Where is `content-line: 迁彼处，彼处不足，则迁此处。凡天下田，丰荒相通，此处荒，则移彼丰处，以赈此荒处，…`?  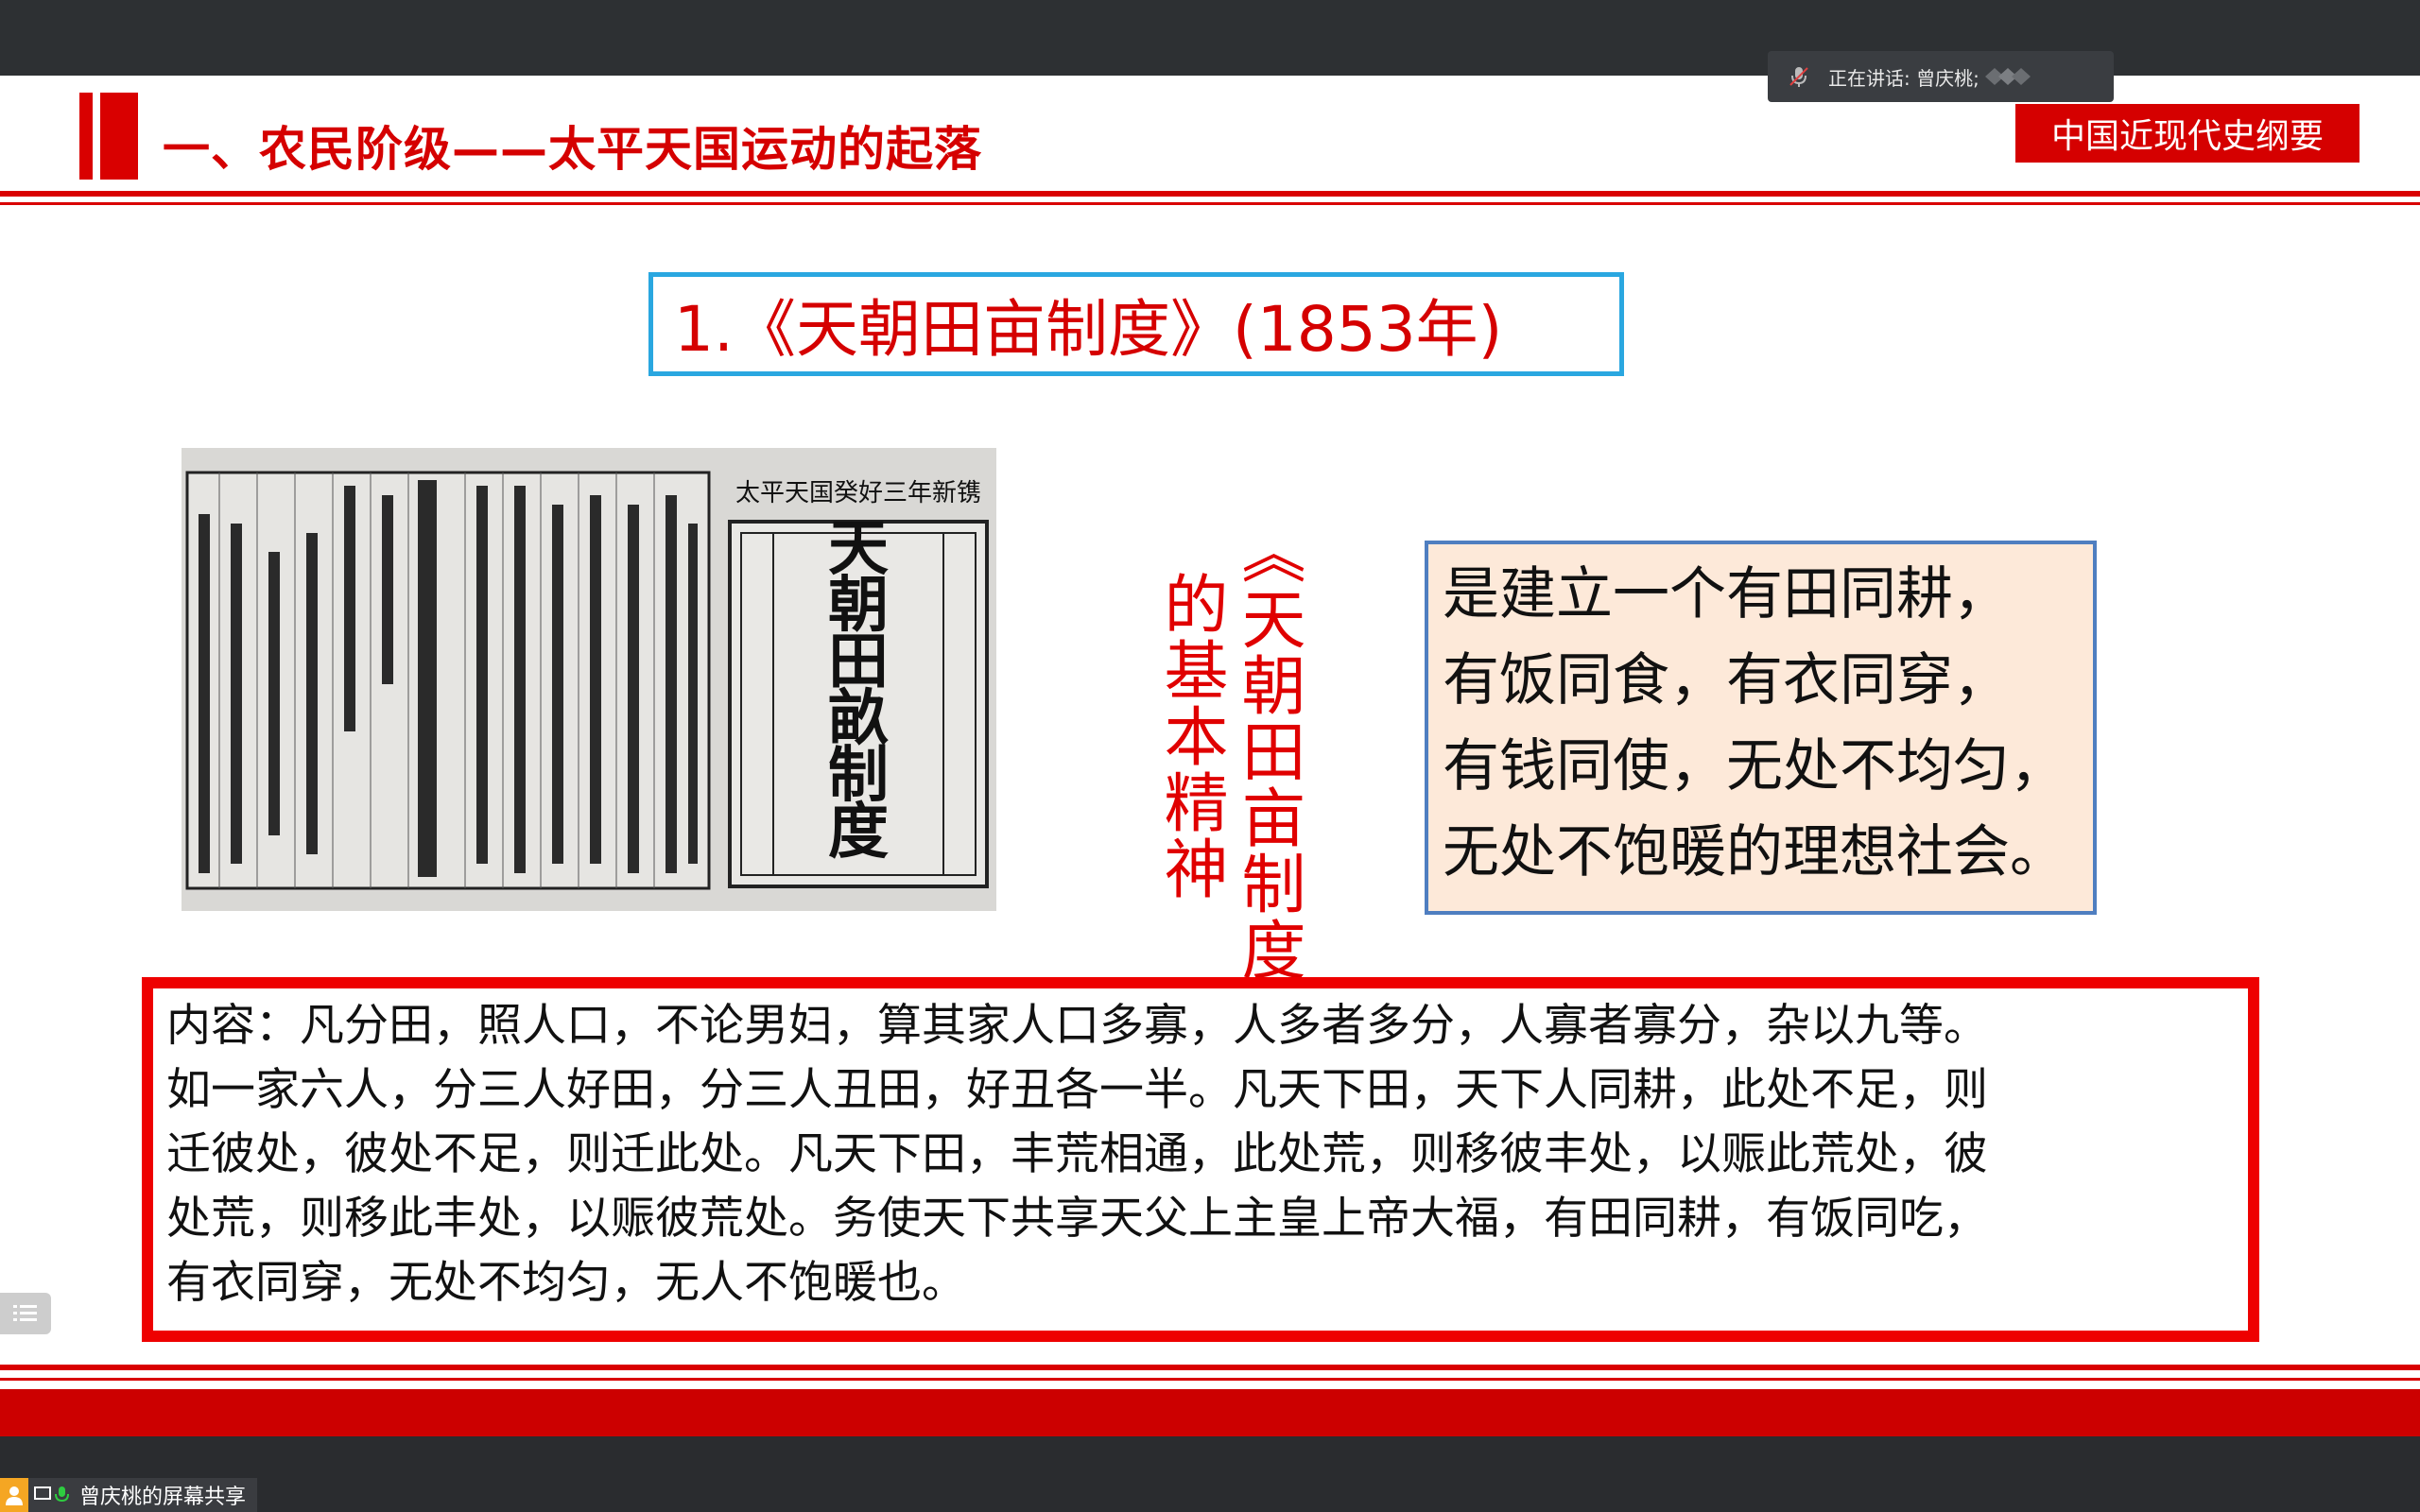
content-line: 迁彼处，彼处不足，则迁此处。凡天下田，丰荒相通，此处荒，则移彼丰处，以赈此荒处，… is located at coordinates (1077, 1154).